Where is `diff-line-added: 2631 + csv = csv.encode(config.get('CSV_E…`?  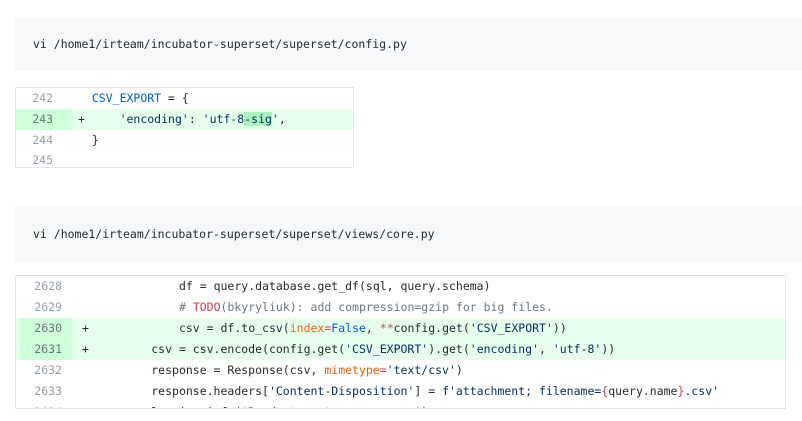 diff-line-added: 2631 + csv = csv.encode(config.get('CSV_E… is located at coordinates (400, 349).